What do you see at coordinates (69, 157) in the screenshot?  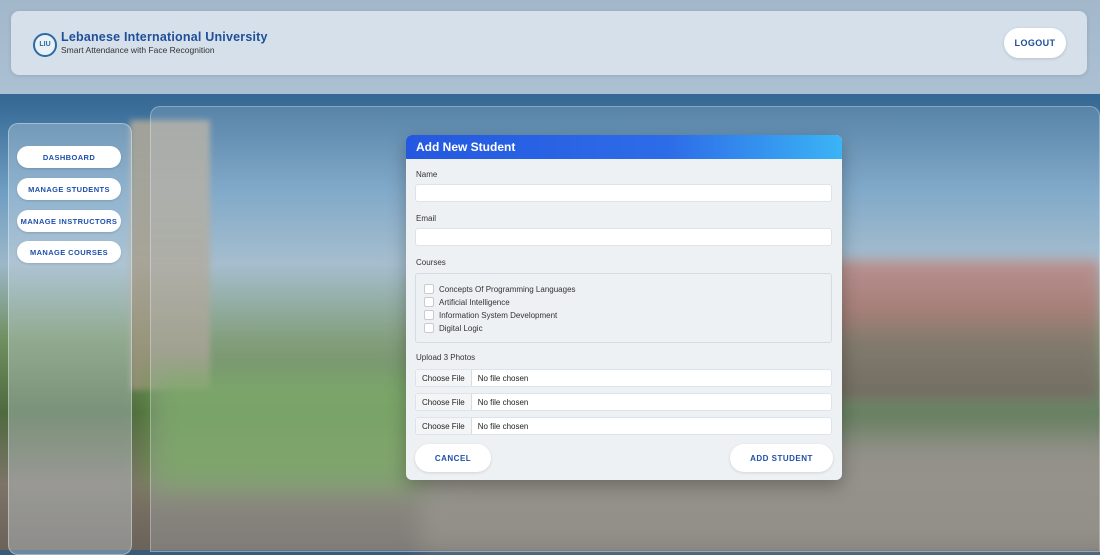 I see `sidebar-item-dashboard: DASHBOARD` at bounding box center [69, 157].